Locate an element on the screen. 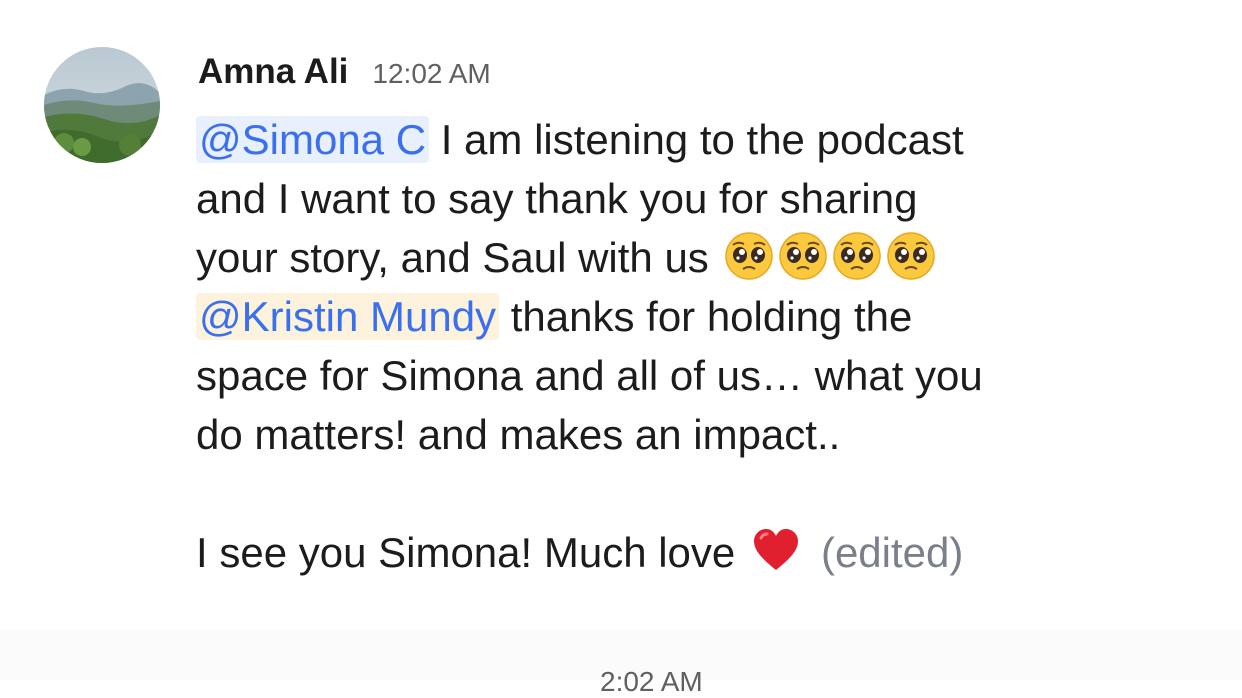  message-text: space for Simona and all of us… what you is located at coordinates (589, 375).